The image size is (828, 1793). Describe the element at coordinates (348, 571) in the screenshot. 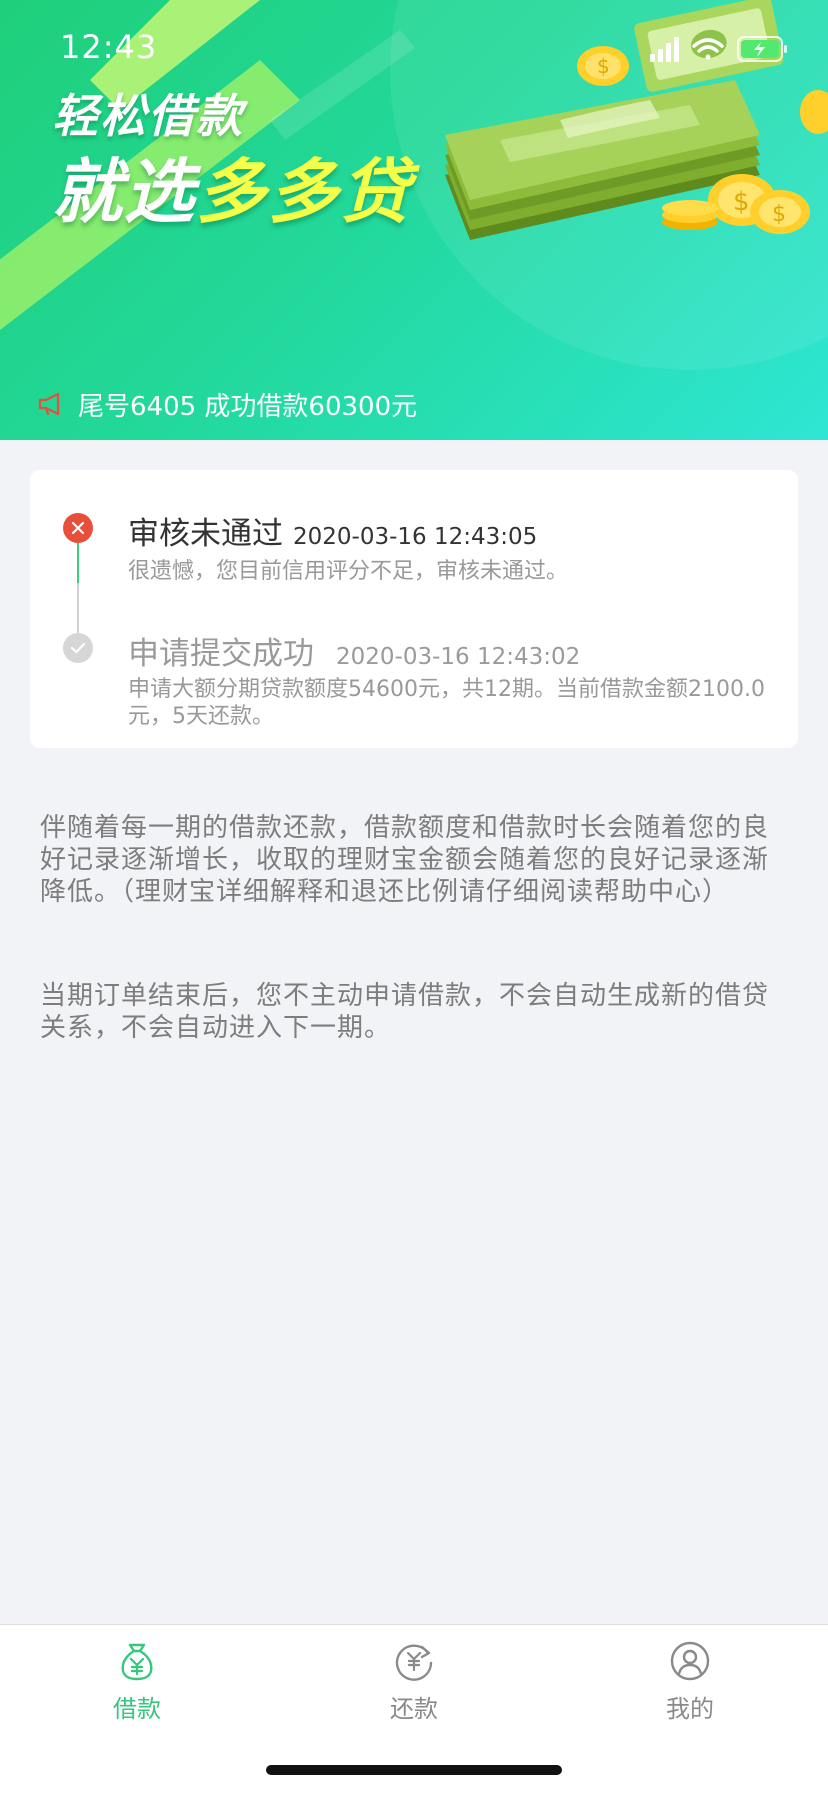

I see `step-description: 很遗憾，您目前信用评分不足，审核未通过。` at that location.